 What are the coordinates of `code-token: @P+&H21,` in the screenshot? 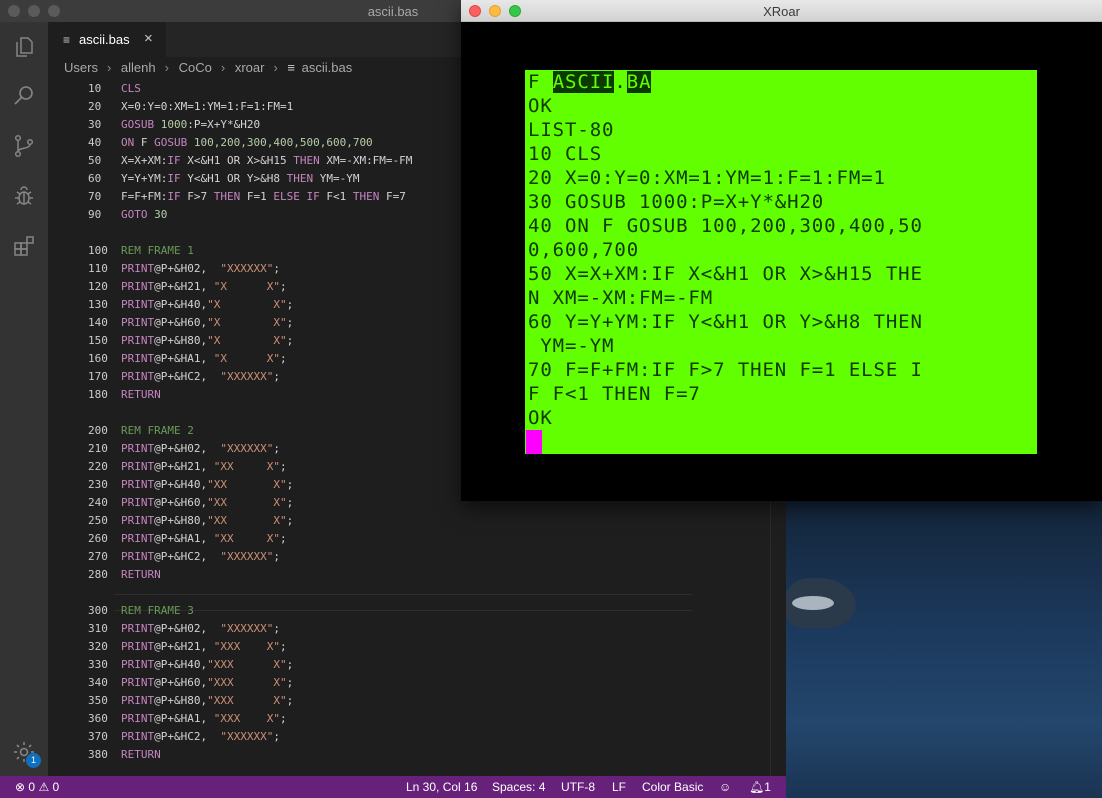 It's located at (184, 466).